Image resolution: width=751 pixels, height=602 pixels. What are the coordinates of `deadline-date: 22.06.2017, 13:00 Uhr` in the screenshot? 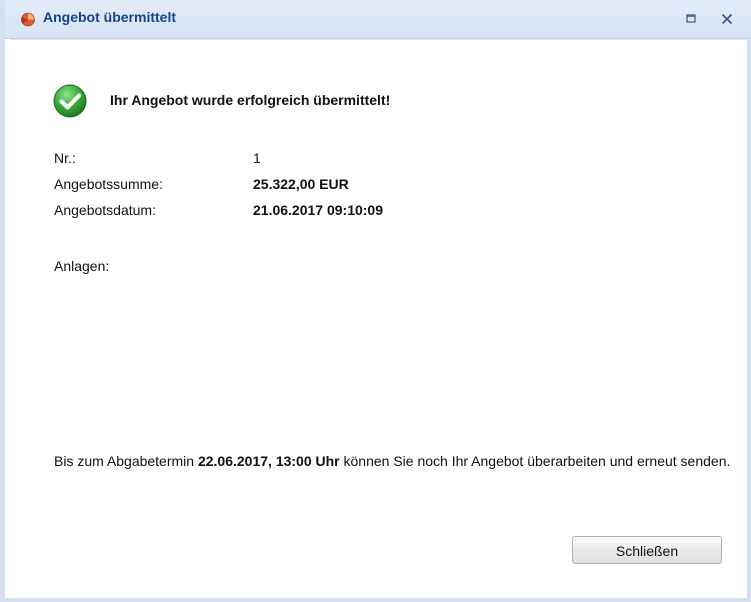 It's located at (268, 461).